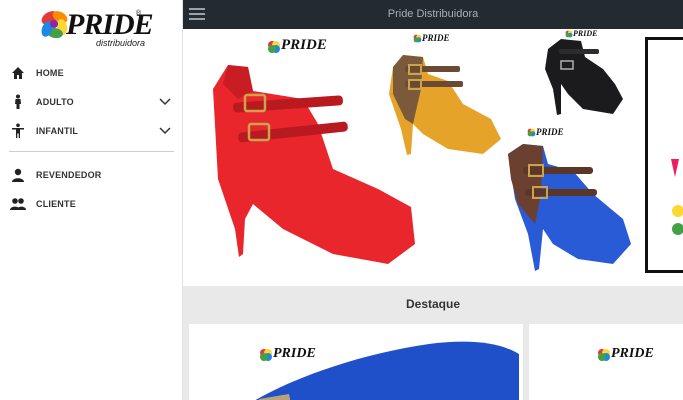  I want to click on ad-frame, so click(664, 155).